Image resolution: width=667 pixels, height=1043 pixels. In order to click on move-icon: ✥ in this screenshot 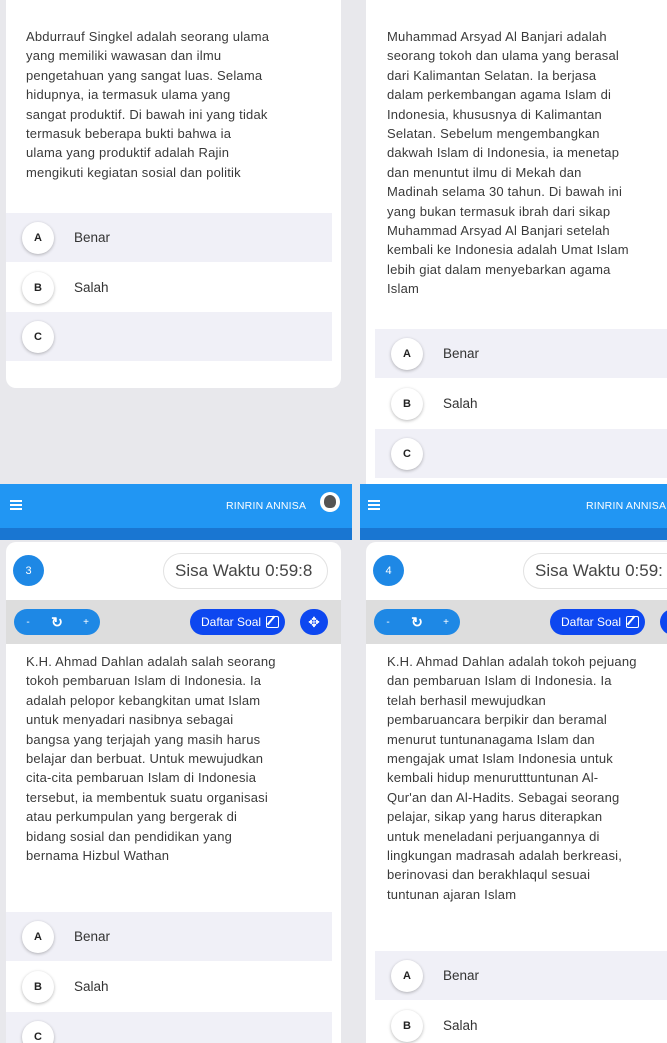, I will do `click(314, 622)`.